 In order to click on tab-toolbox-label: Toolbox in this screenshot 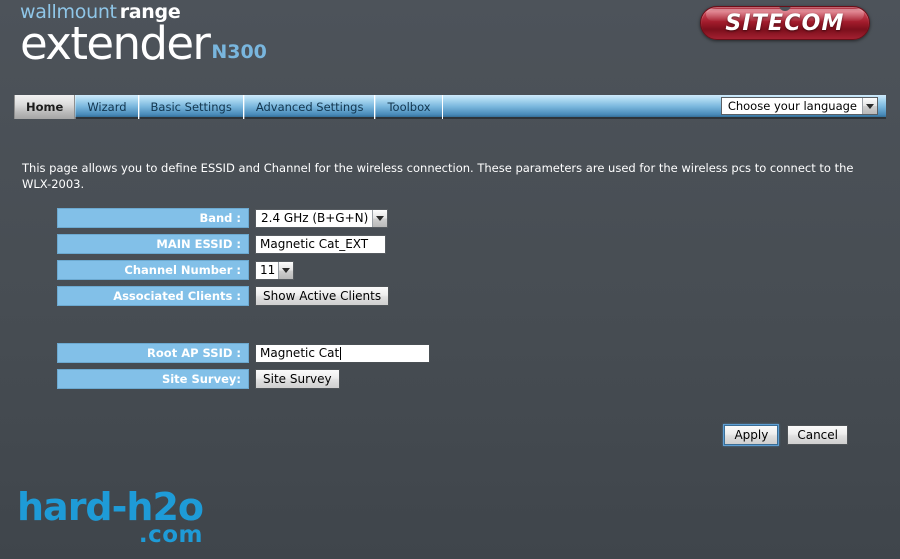, I will do `click(409, 107)`.